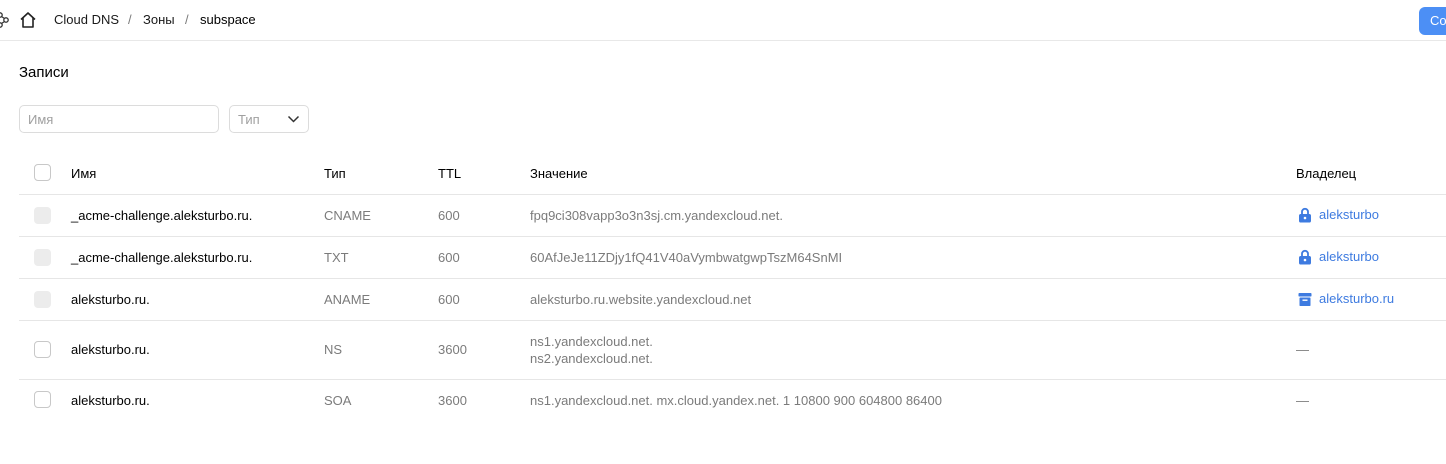  I want to click on record-value: aleksturbo.ru.website.yandexcloud.net, so click(641, 299).